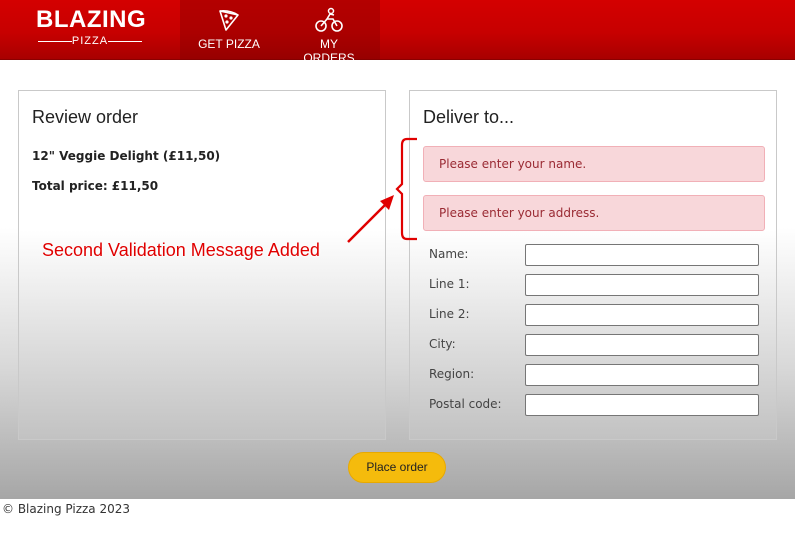 The width and height of the screenshot is (795, 545). What do you see at coordinates (95, 186) in the screenshot?
I see `total-price: Total price: £11,50` at bounding box center [95, 186].